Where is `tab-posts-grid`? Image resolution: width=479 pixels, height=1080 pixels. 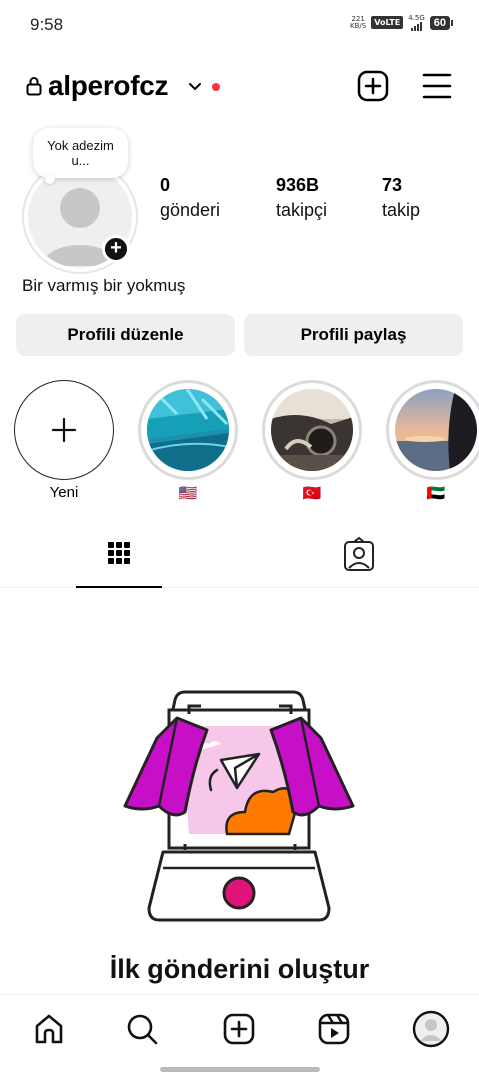
tab-posts-grid is located at coordinates (119, 558).